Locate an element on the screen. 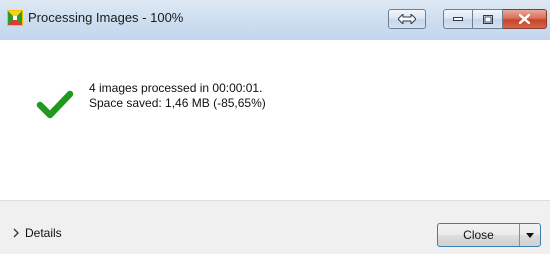  resize-arrows-icon is located at coordinates (407, 19).